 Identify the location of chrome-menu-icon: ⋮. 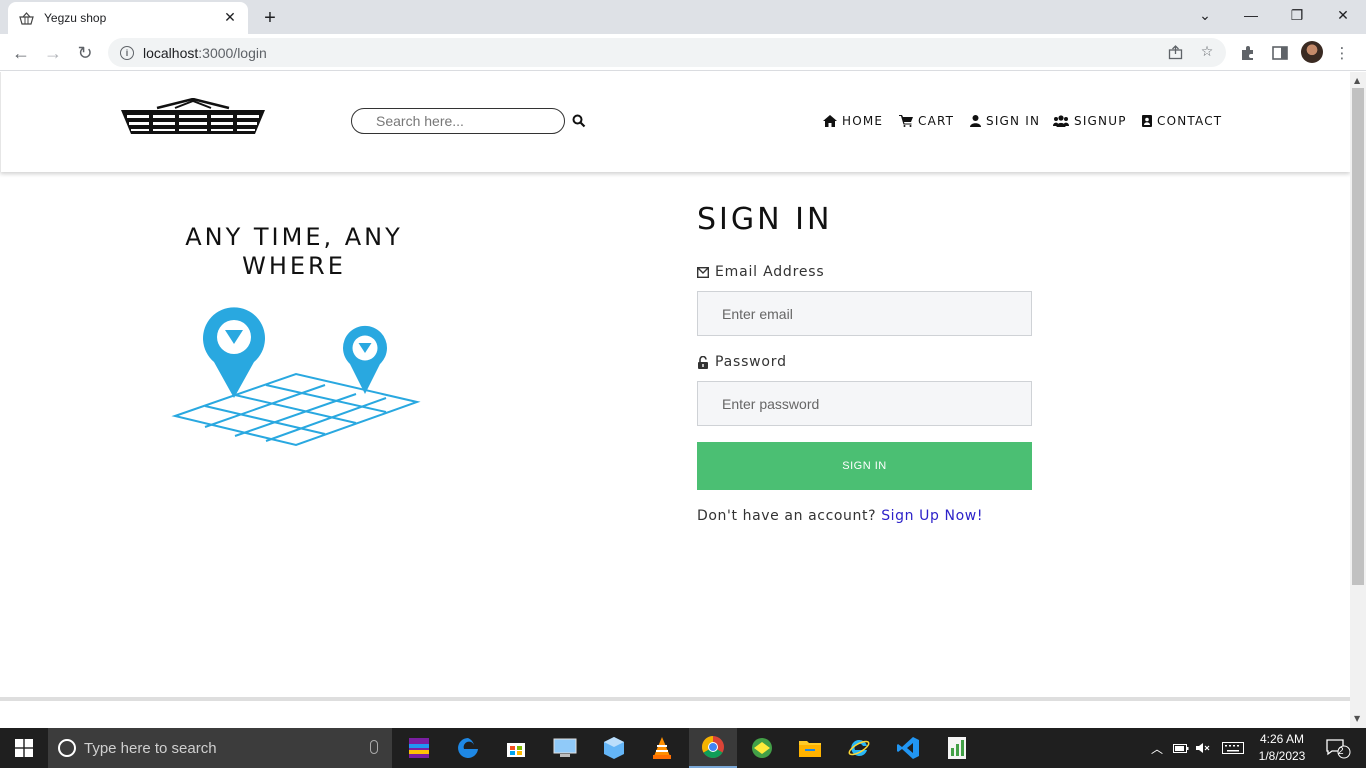
(1342, 53).